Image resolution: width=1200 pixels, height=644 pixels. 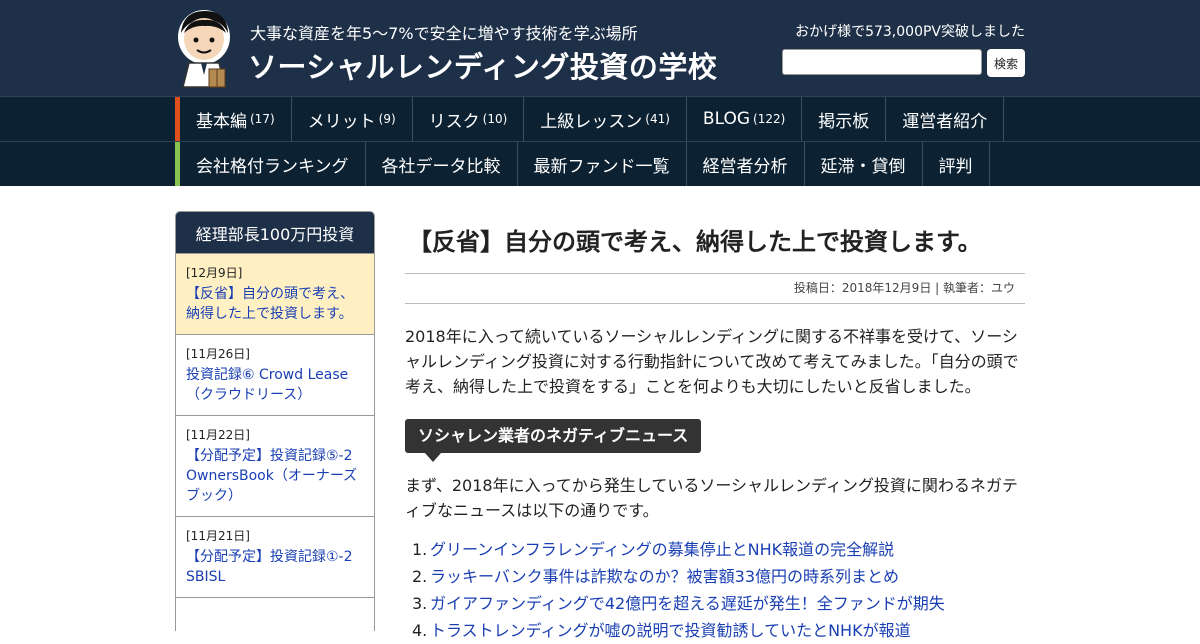 I want to click on news-link: ガイアファンディングで42億円を超える遅延が発生！全ファンドが期失, so click(x=687, y=603).